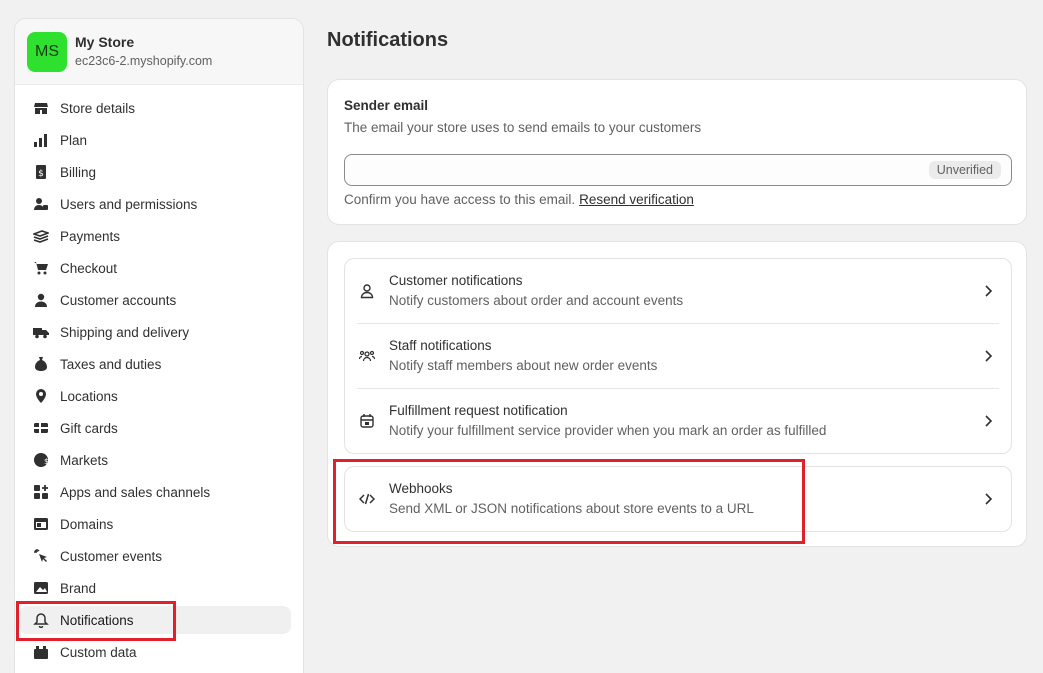 The height and width of the screenshot is (673, 1043). Describe the element at coordinates (41, 140) in the screenshot. I see `plan-icon` at that location.